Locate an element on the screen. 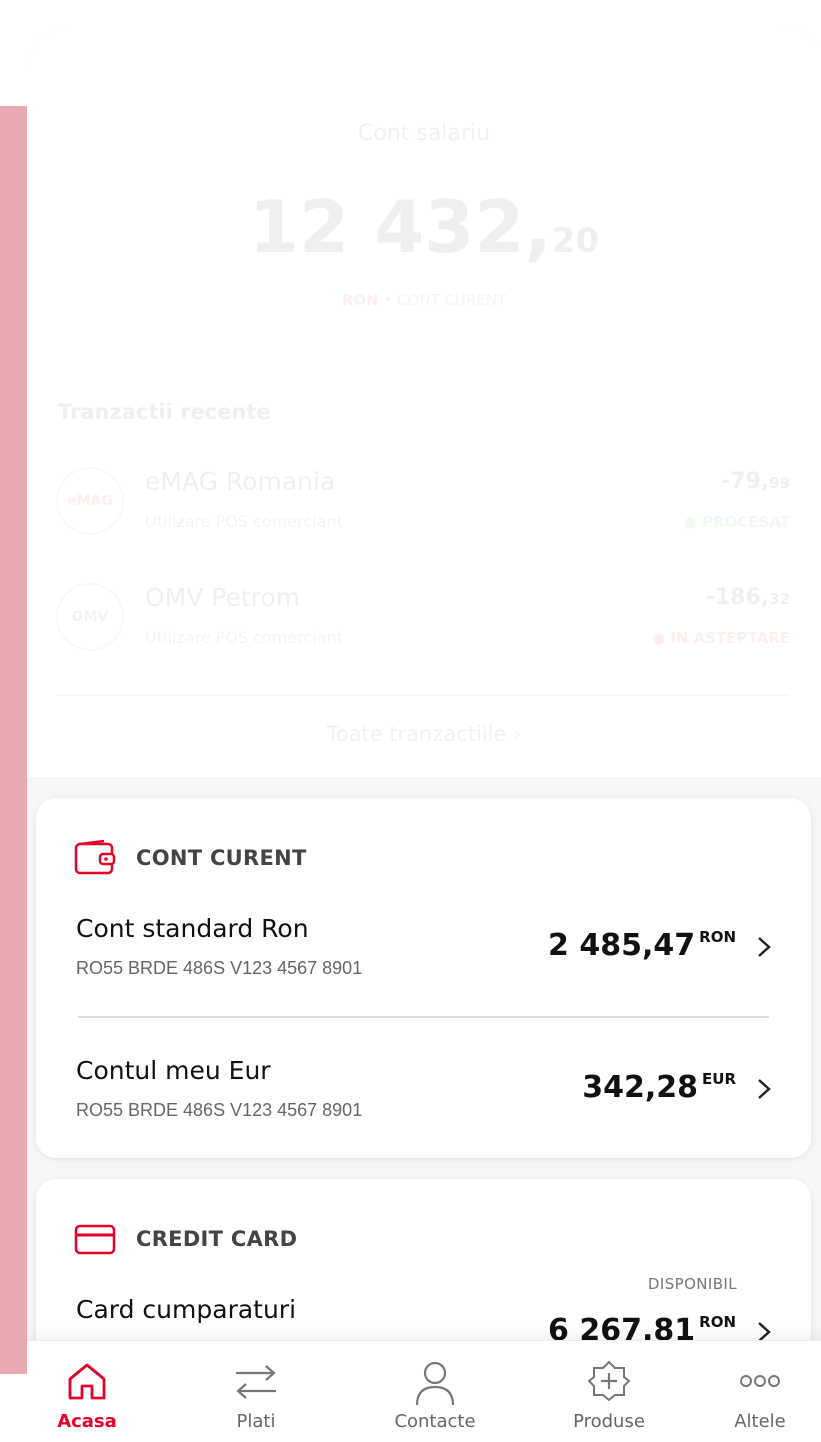 This screenshot has height=1442, width=821. more-icon is located at coordinates (760, 1381).